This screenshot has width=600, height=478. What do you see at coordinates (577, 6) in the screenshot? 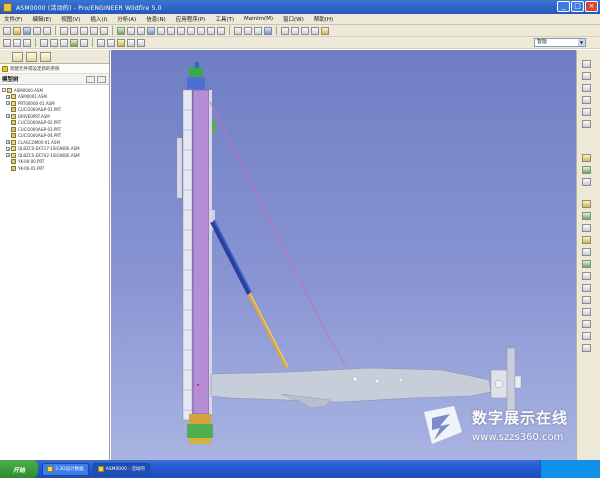
I see `maximize-button: □` at bounding box center [577, 6].